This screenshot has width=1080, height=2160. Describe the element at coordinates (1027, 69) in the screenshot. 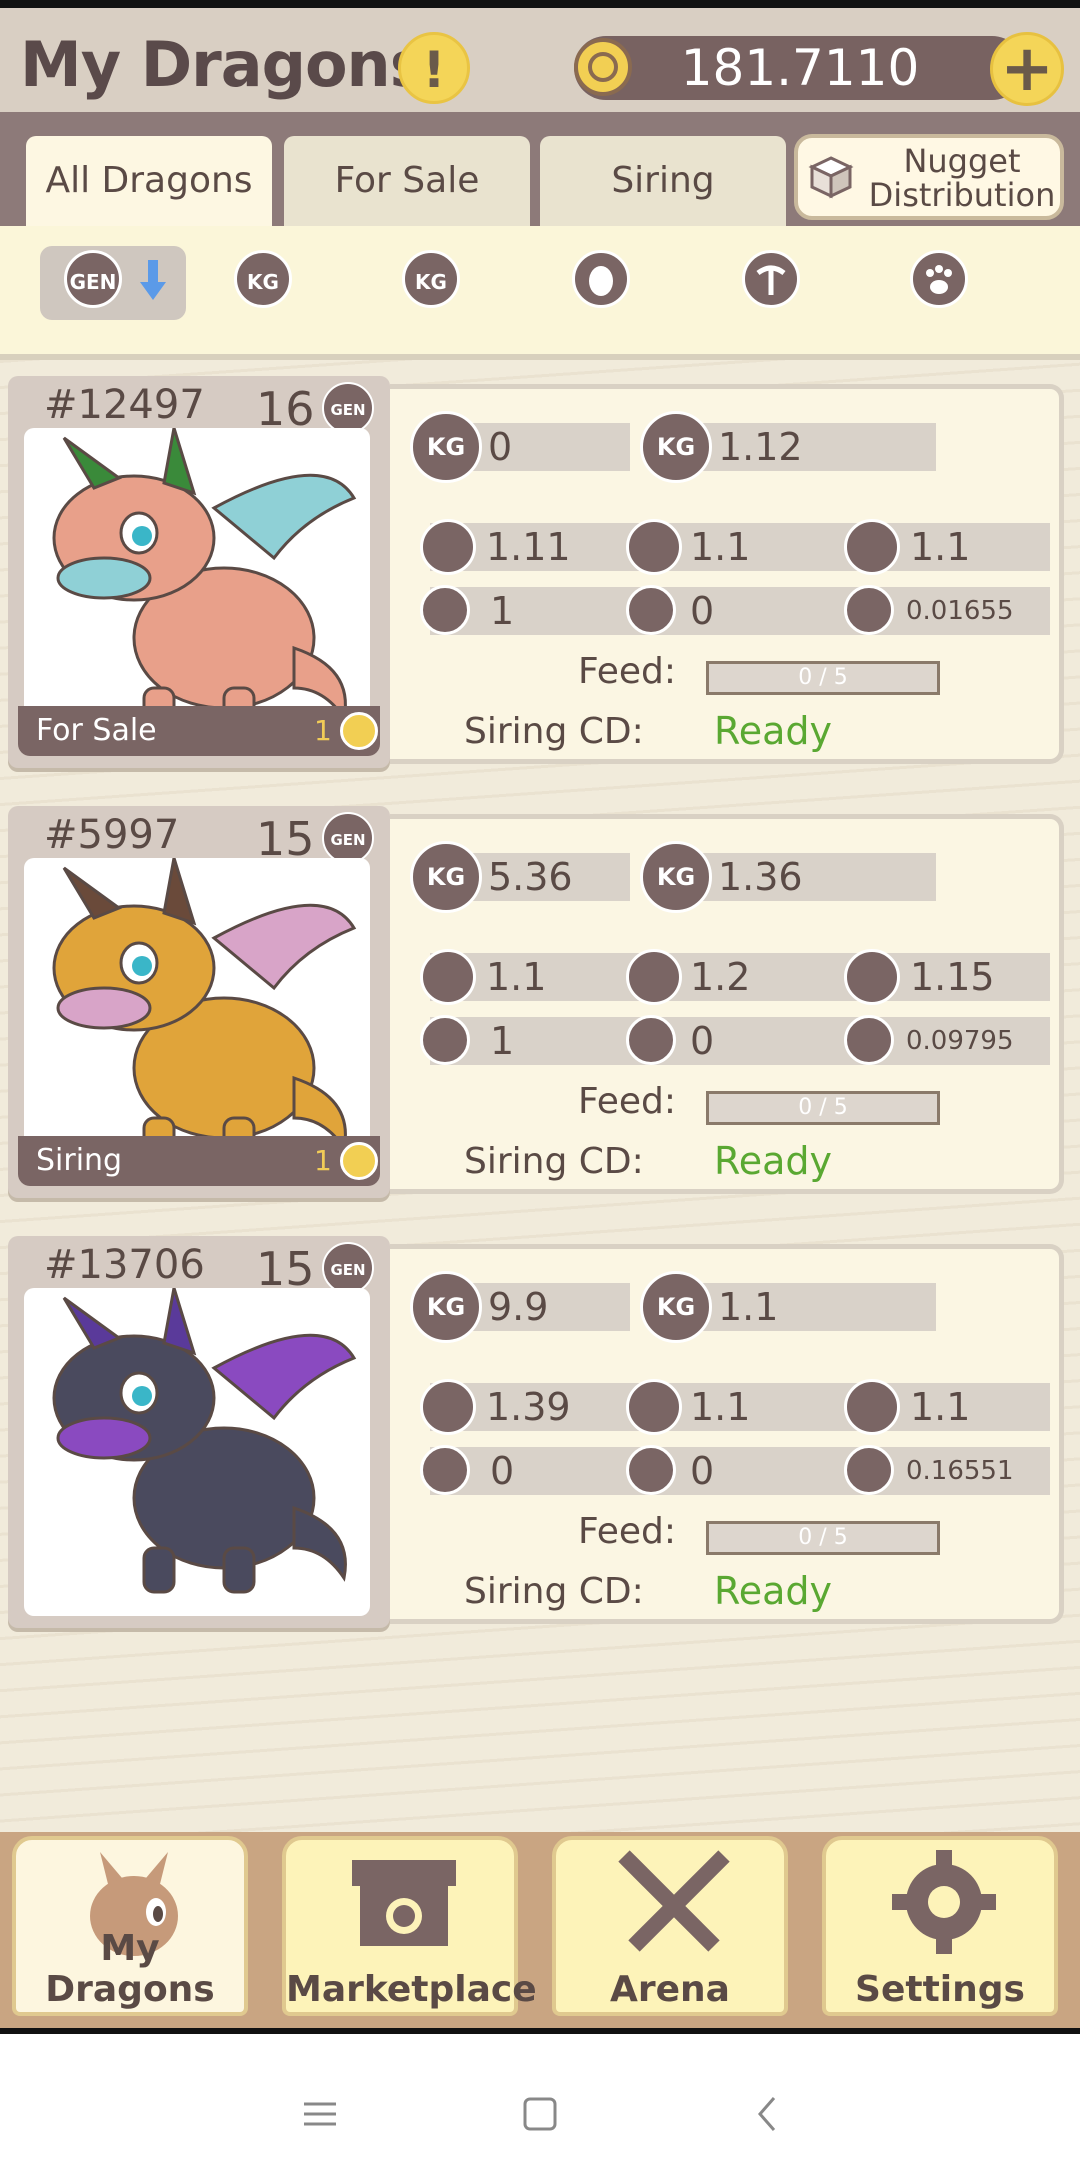

I see `add-funds-button: +` at that location.